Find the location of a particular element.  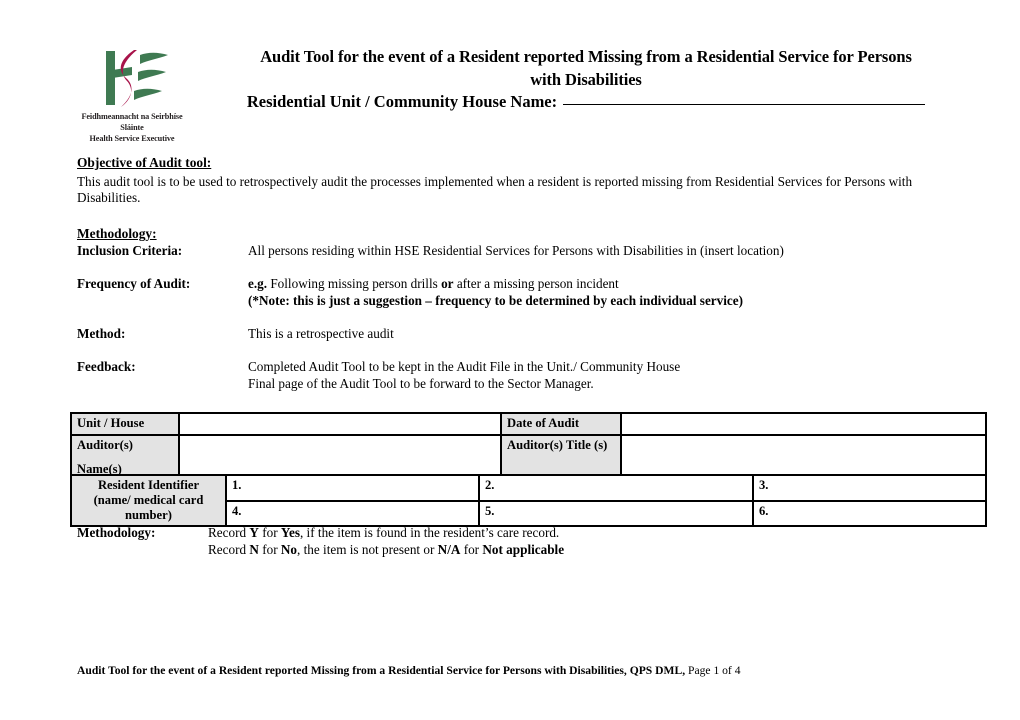

note-1-yes: Yes is located at coordinates (290, 532).